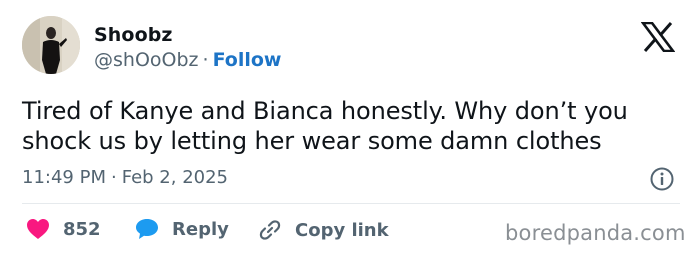  Describe the element at coordinates (200, 229) in the screenshot. I see `reply-label: Reply` at that location.